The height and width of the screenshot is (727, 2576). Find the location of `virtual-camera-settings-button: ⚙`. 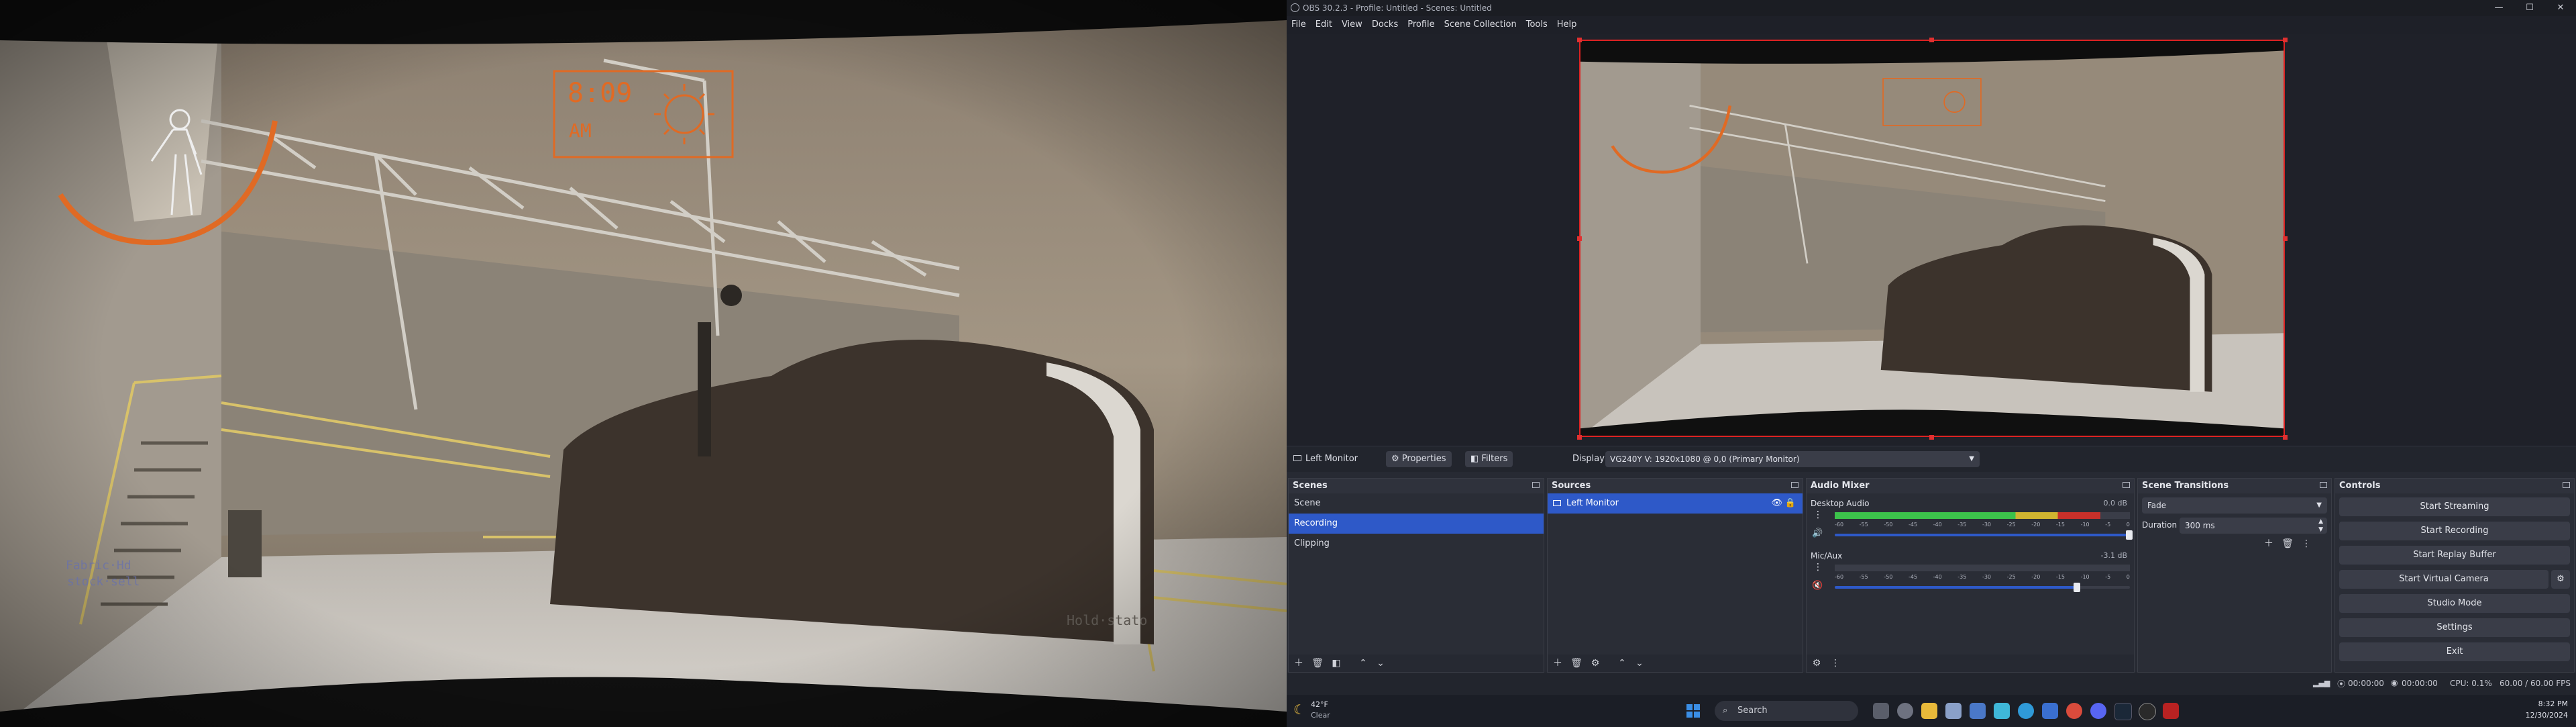

virtual-camera-settings-button: ⚙ is located at coordinates (2560, 579).